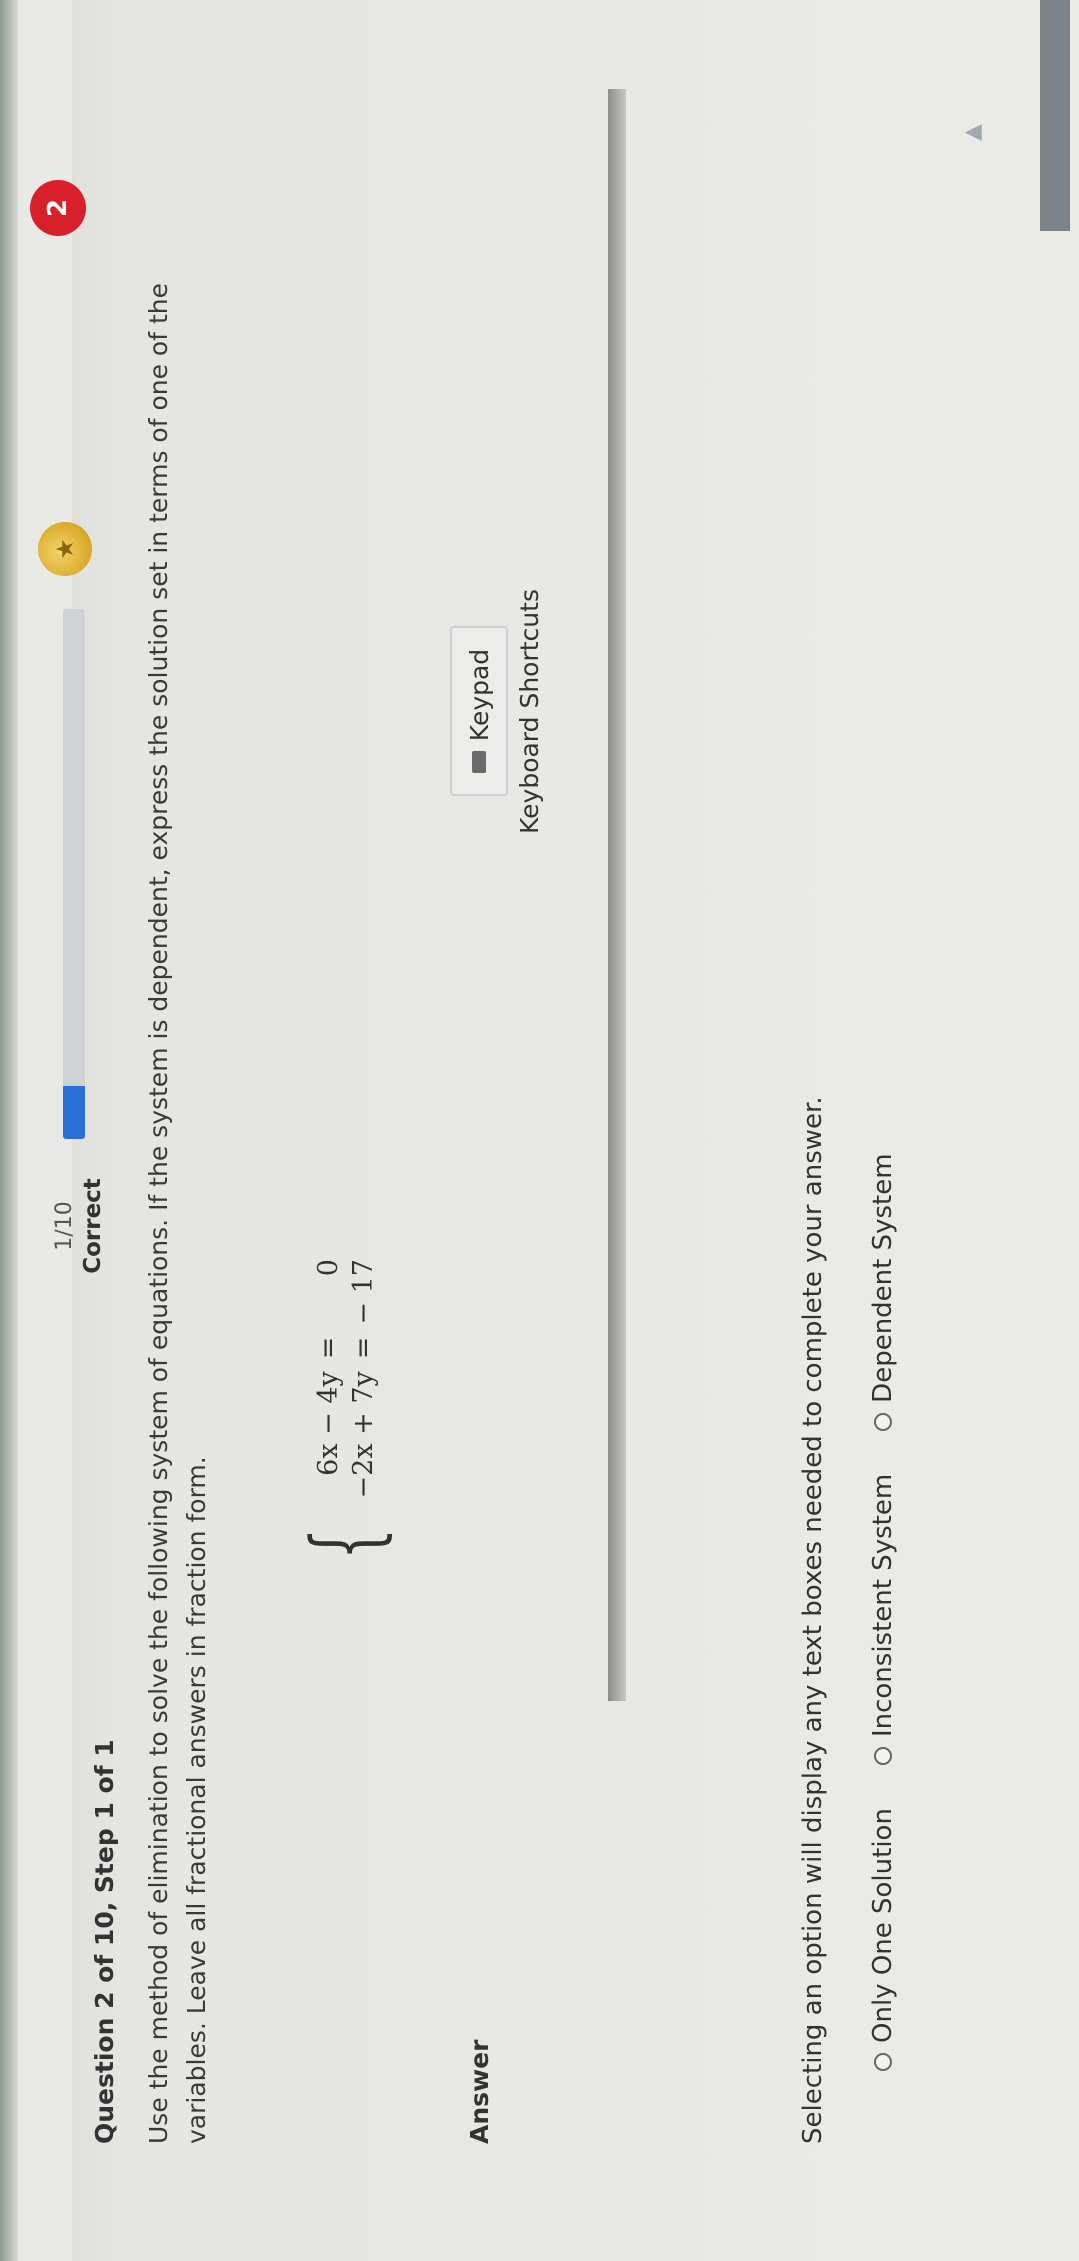  What do you see at coordinates (58, 208) in the screenshot?
I see `streak-badge: 2` at bounding box center [58, 208].